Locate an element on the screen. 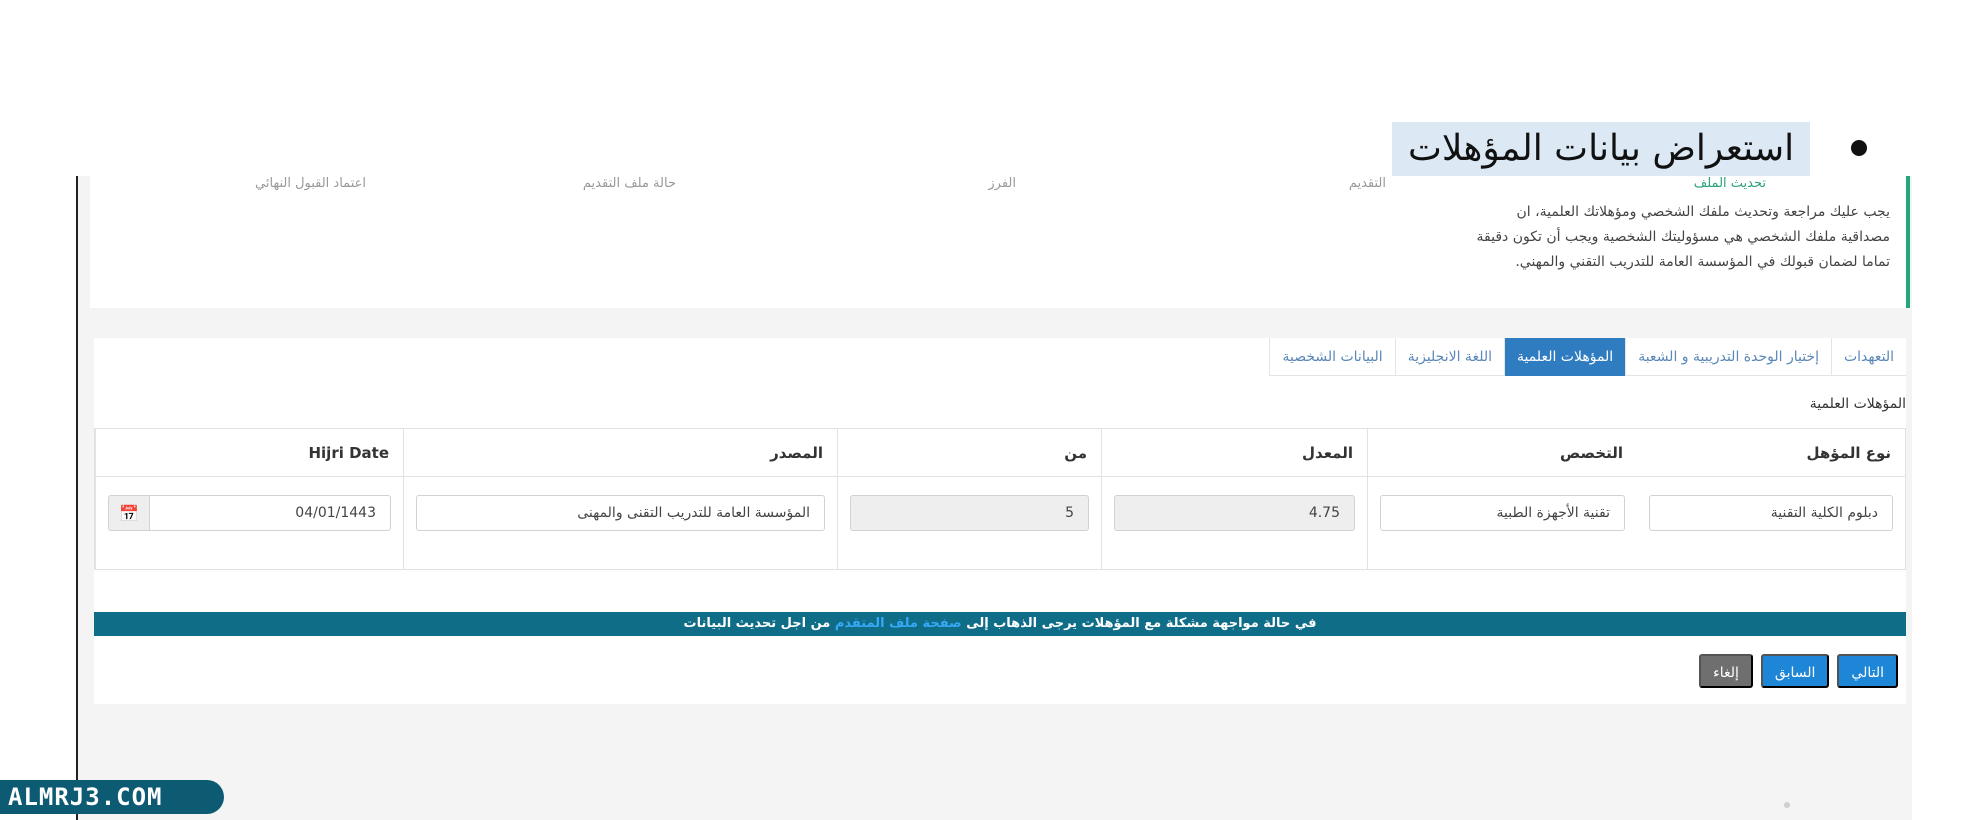  cancel-button: إلغاء is located at coordinates (1726, 671).